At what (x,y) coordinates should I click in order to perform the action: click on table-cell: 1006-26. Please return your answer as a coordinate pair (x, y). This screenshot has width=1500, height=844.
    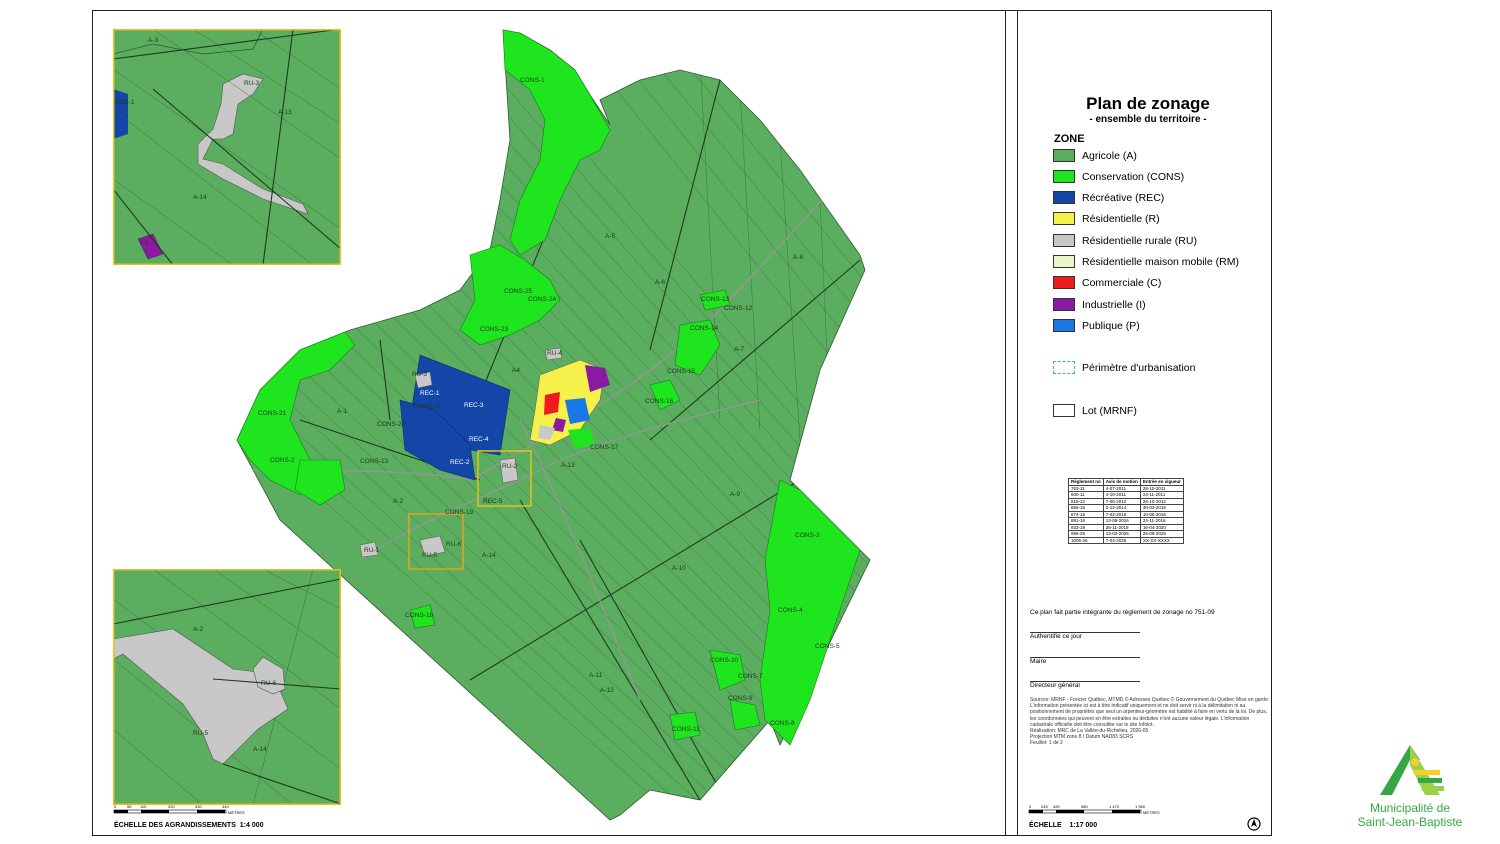
    Looking at the image, I should click on (1086, 540).